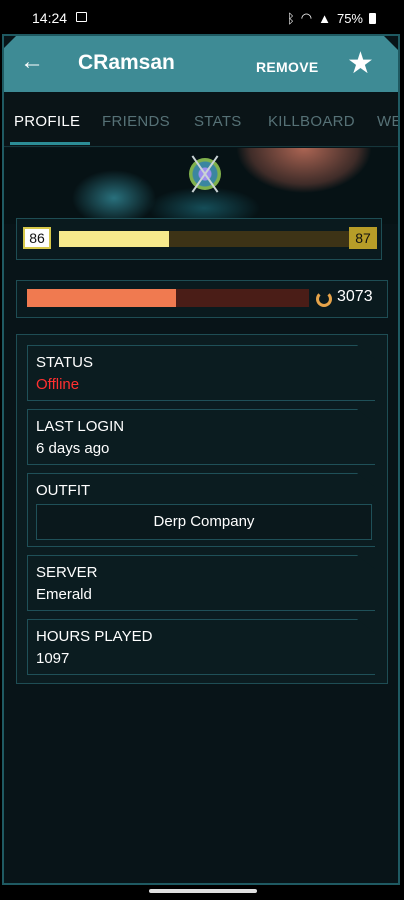  Describe the element at coordinates (37, 238) in the screenshot. I see `current-rank-badge: 86` at that location.